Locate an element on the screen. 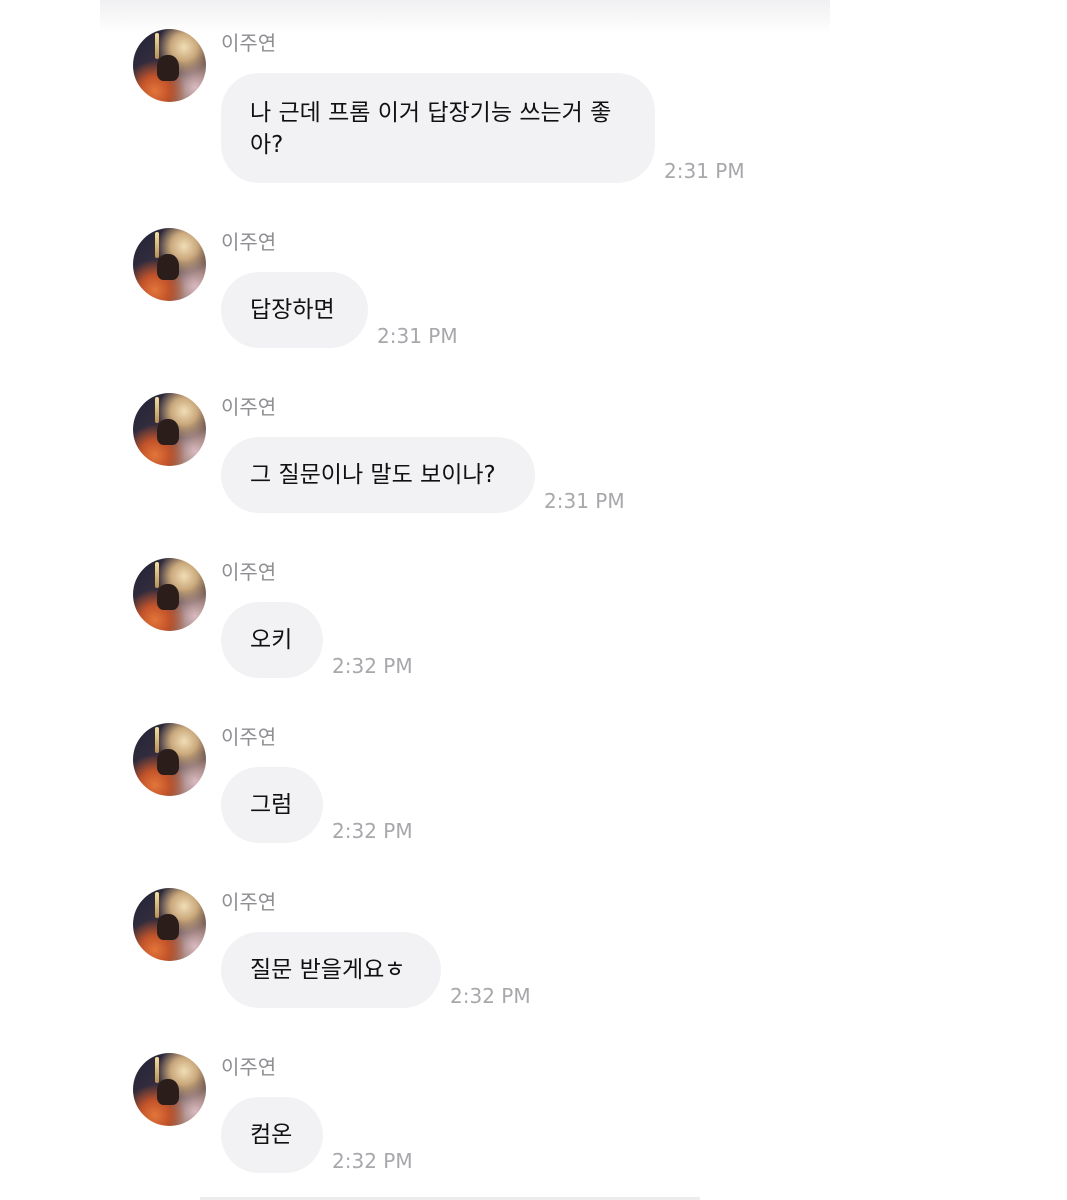  message-bubble: 오키 is located at coordinates (272, 640).